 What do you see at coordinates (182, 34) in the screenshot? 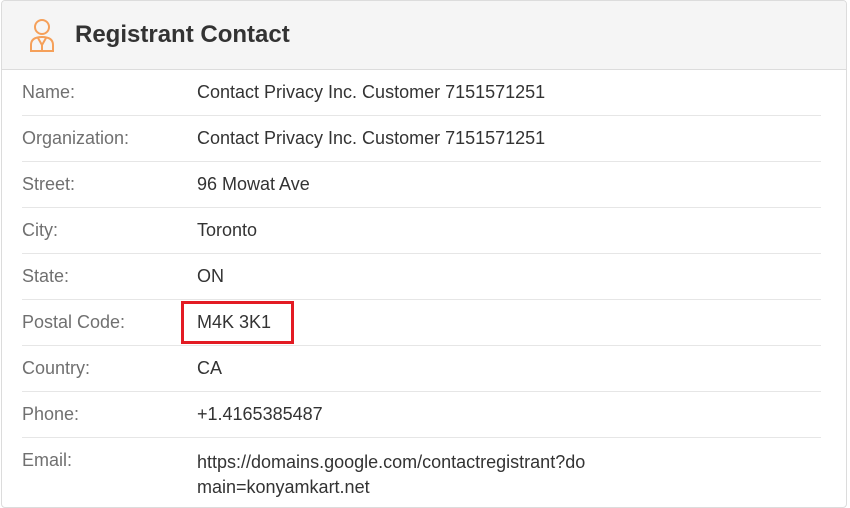
I see `card-title: Registrant Contact` at bounding box center [182, 34].